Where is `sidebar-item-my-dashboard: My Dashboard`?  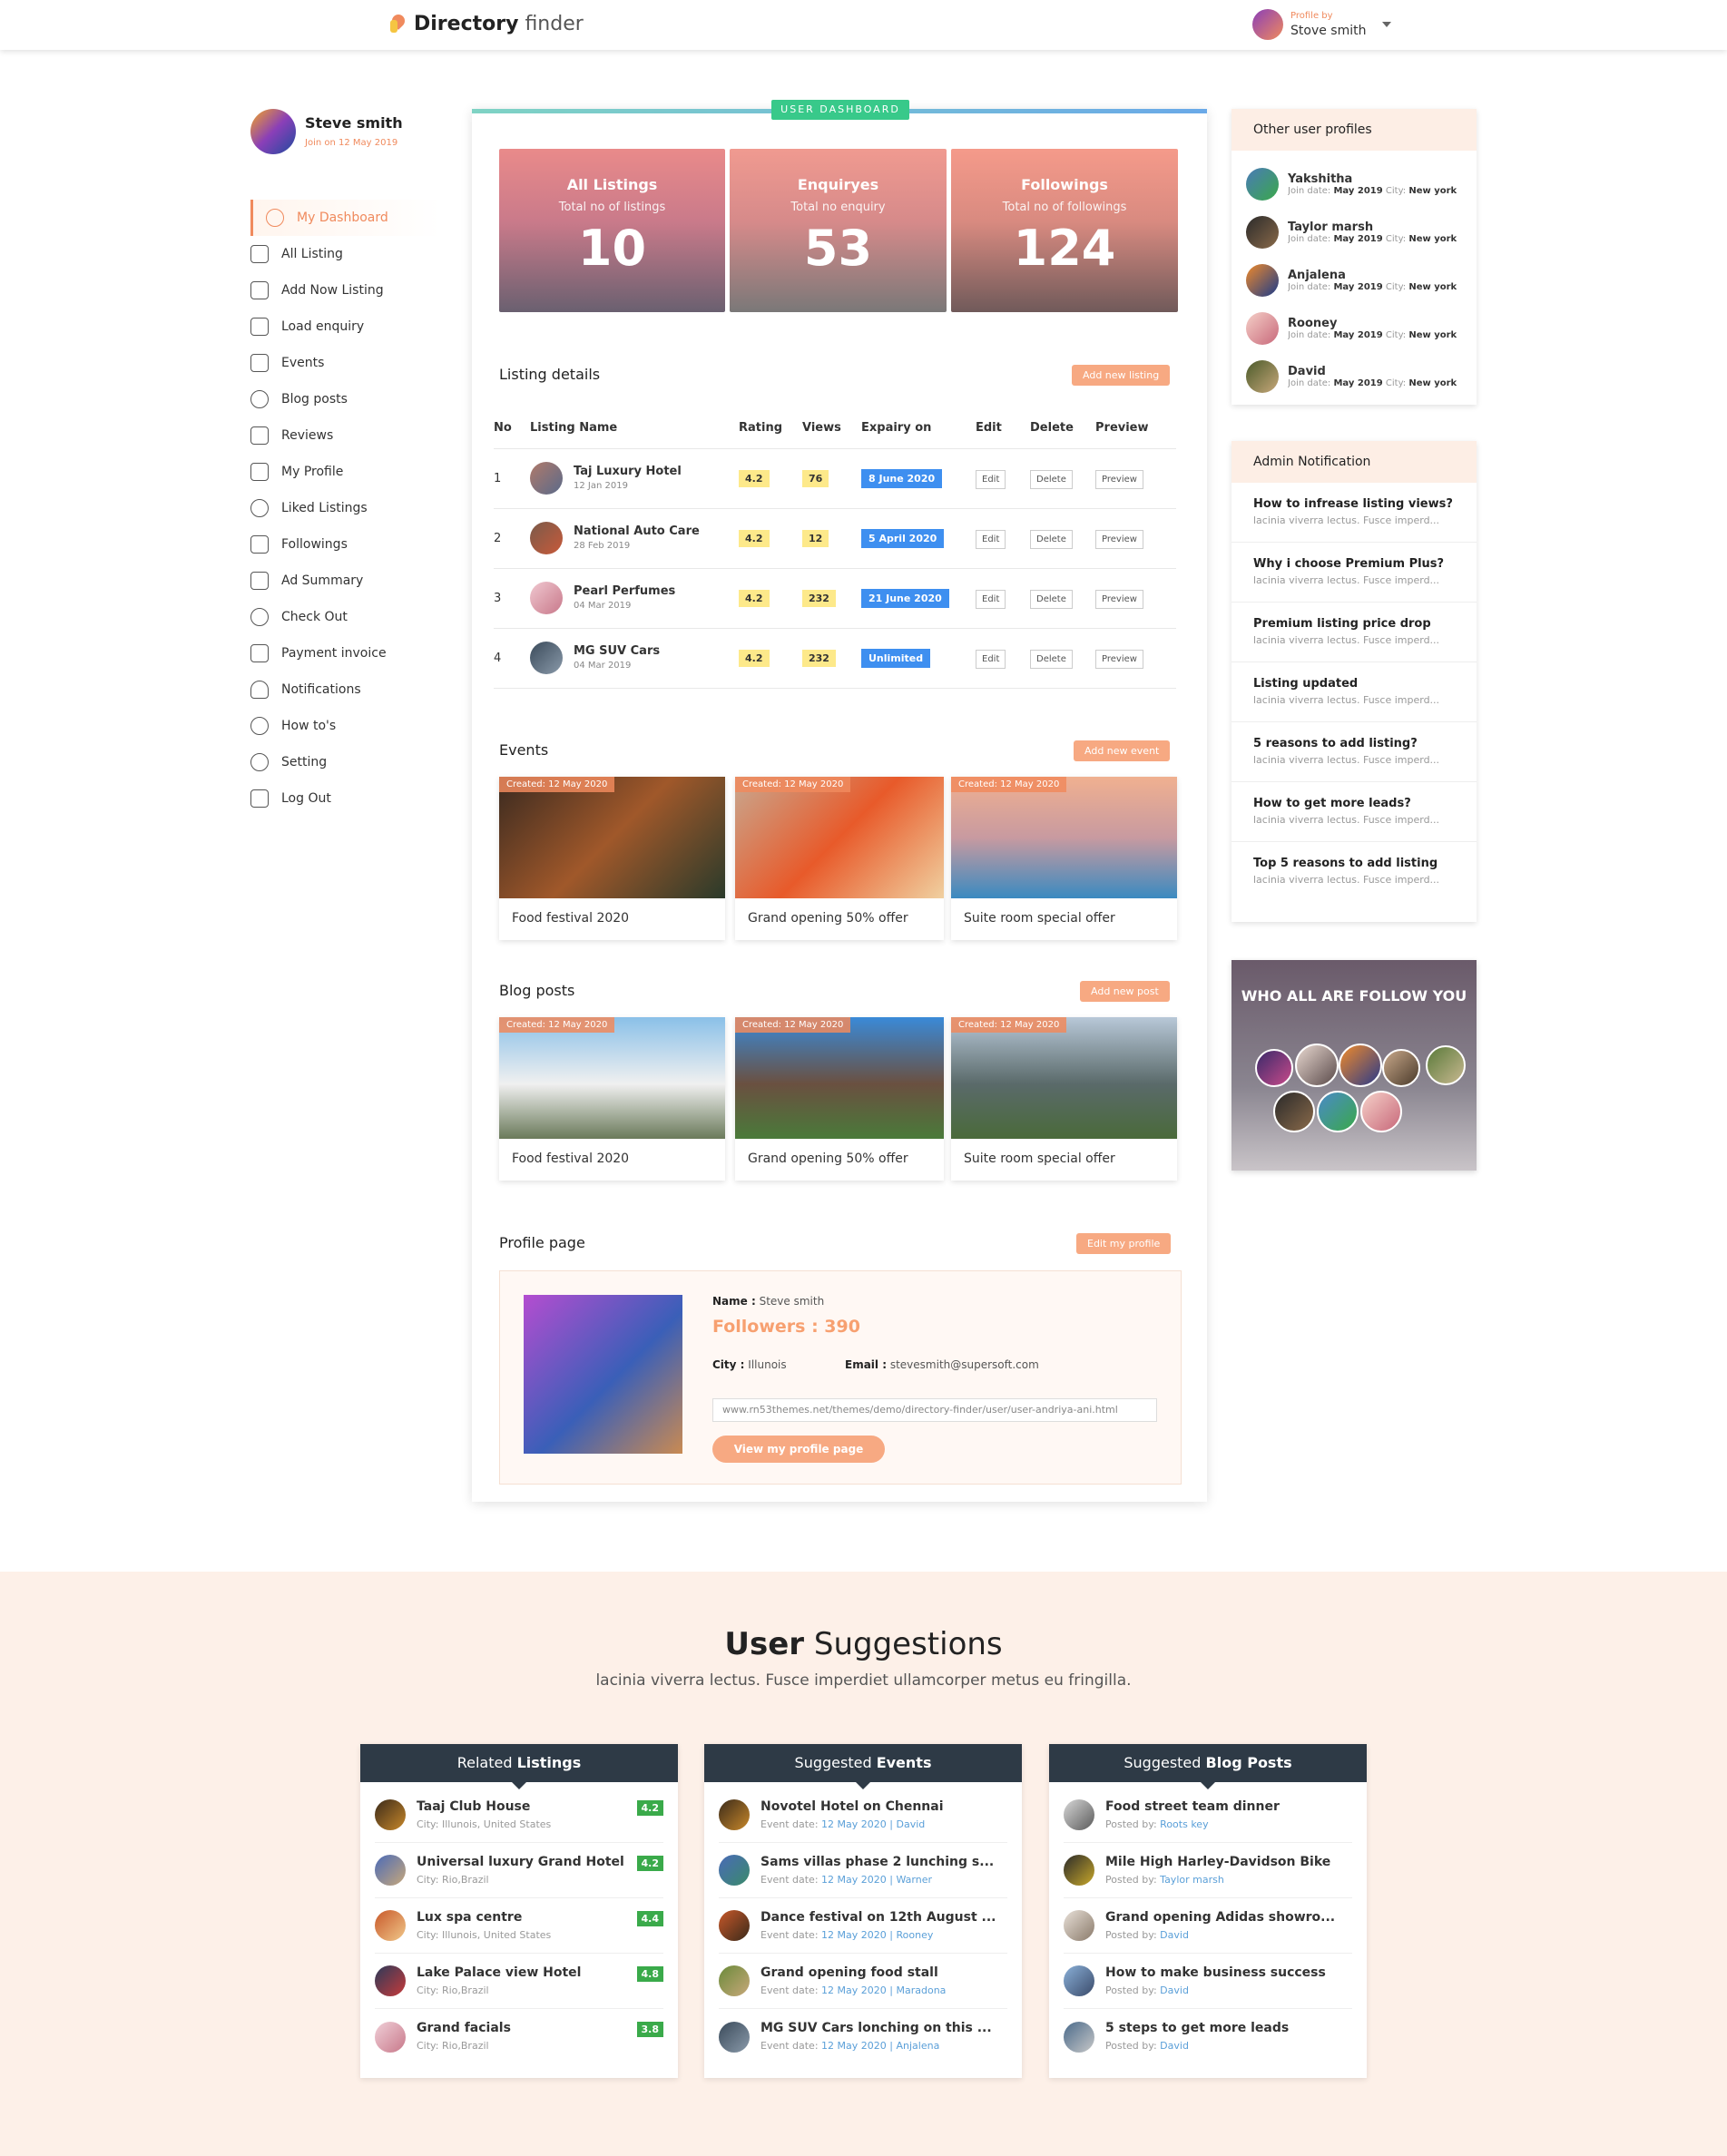 sidebar-item-my-dashboard: My Dashboard is located at coordinates (346, 218).